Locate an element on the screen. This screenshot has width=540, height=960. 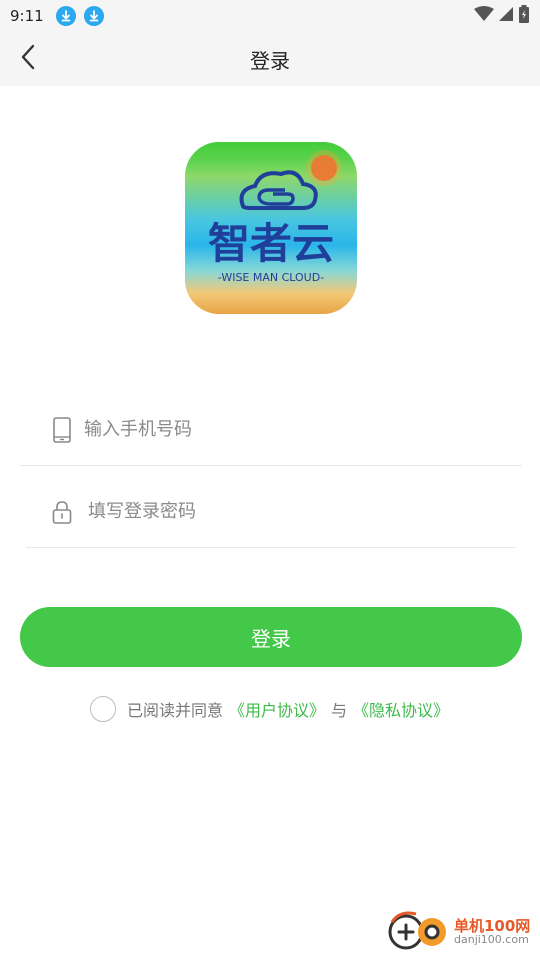
status-indicators is located at coordinates (502, 16).